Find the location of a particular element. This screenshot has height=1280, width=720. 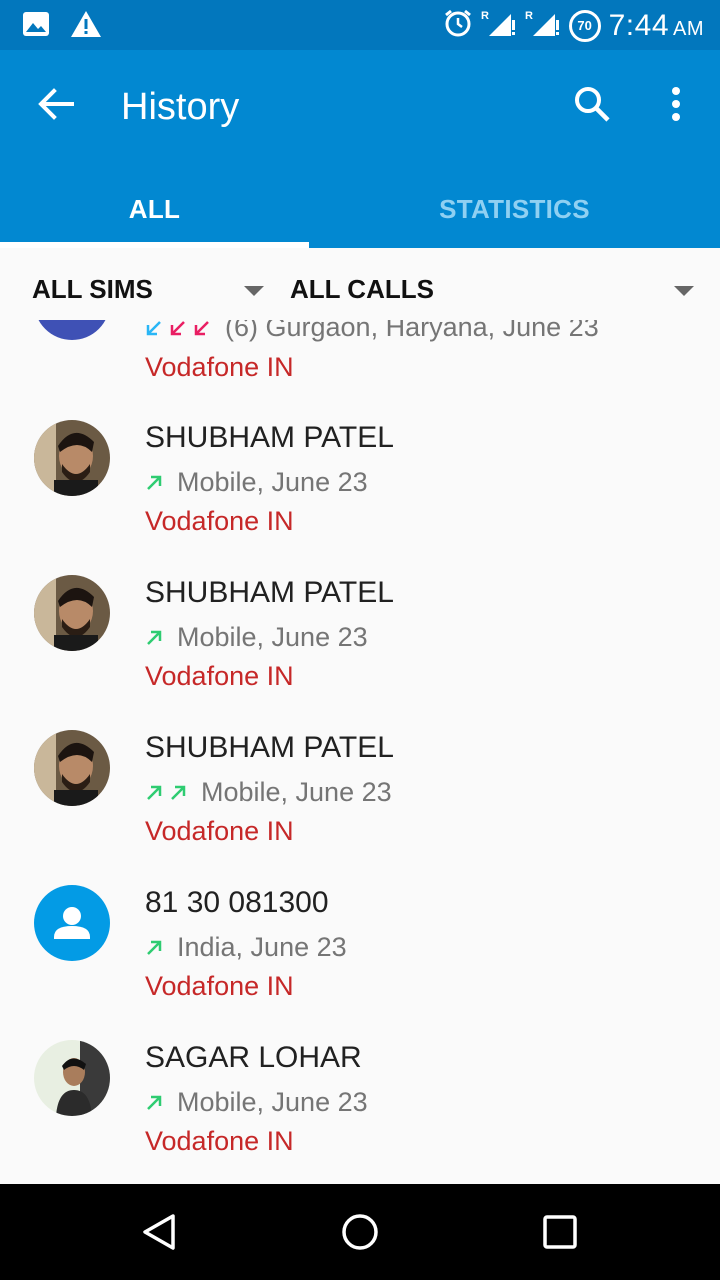

arrow-back-icon is located at coordinates (56, 106).